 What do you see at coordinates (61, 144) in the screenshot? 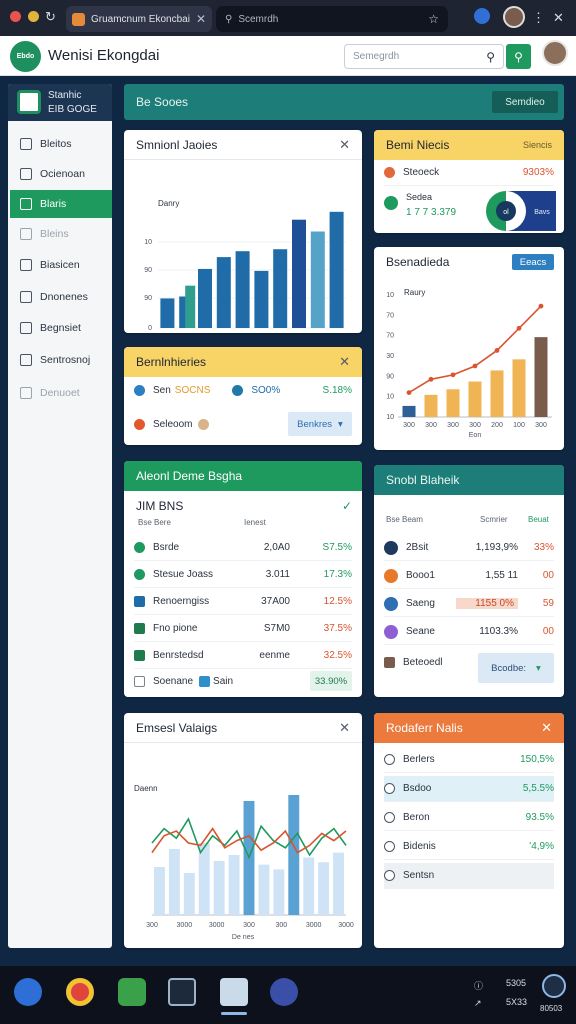
I see `sidebar-item-1: Bleitos` at bounding box center [61, 144].